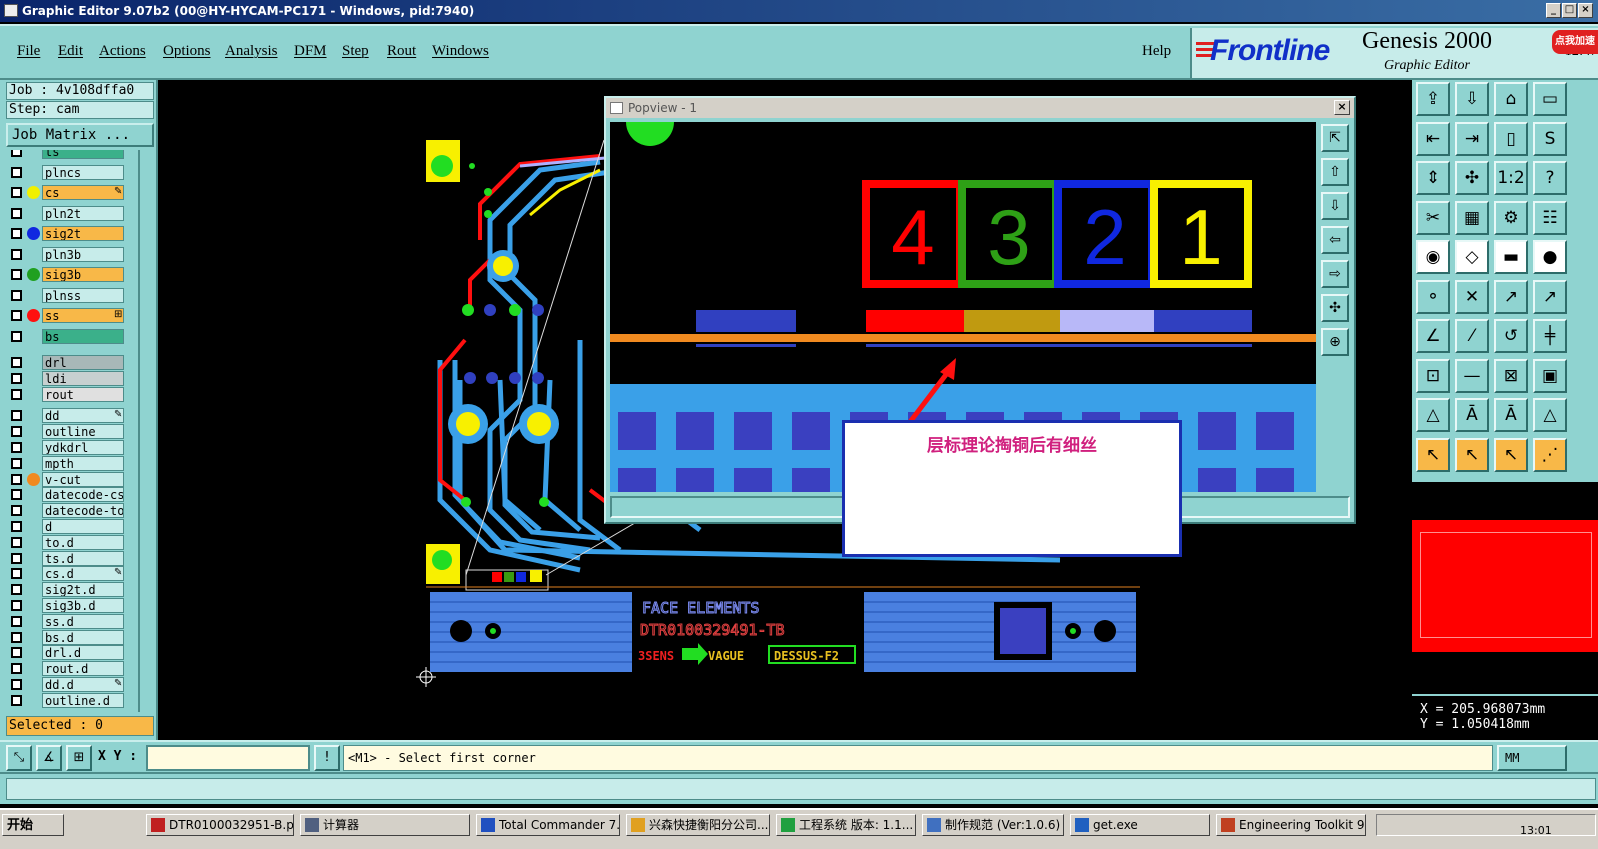  What do you see at coordinates (1433, 375) in the screenshot?
I see `tool-button: ⊡` at bounding box center [1433, 375].